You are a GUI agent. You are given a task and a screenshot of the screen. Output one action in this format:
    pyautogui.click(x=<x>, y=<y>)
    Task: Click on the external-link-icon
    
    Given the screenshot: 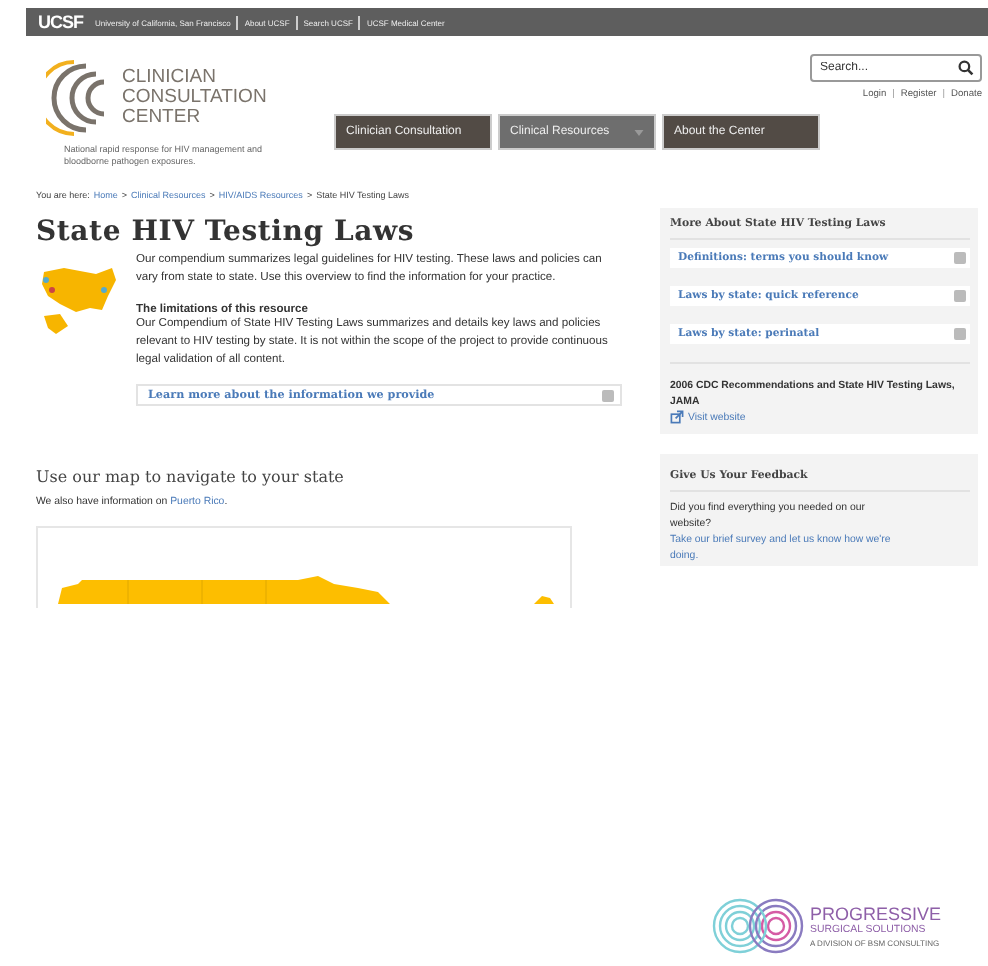 What is the action you would take?
    pyautogui.click(x=677, y=417)
    